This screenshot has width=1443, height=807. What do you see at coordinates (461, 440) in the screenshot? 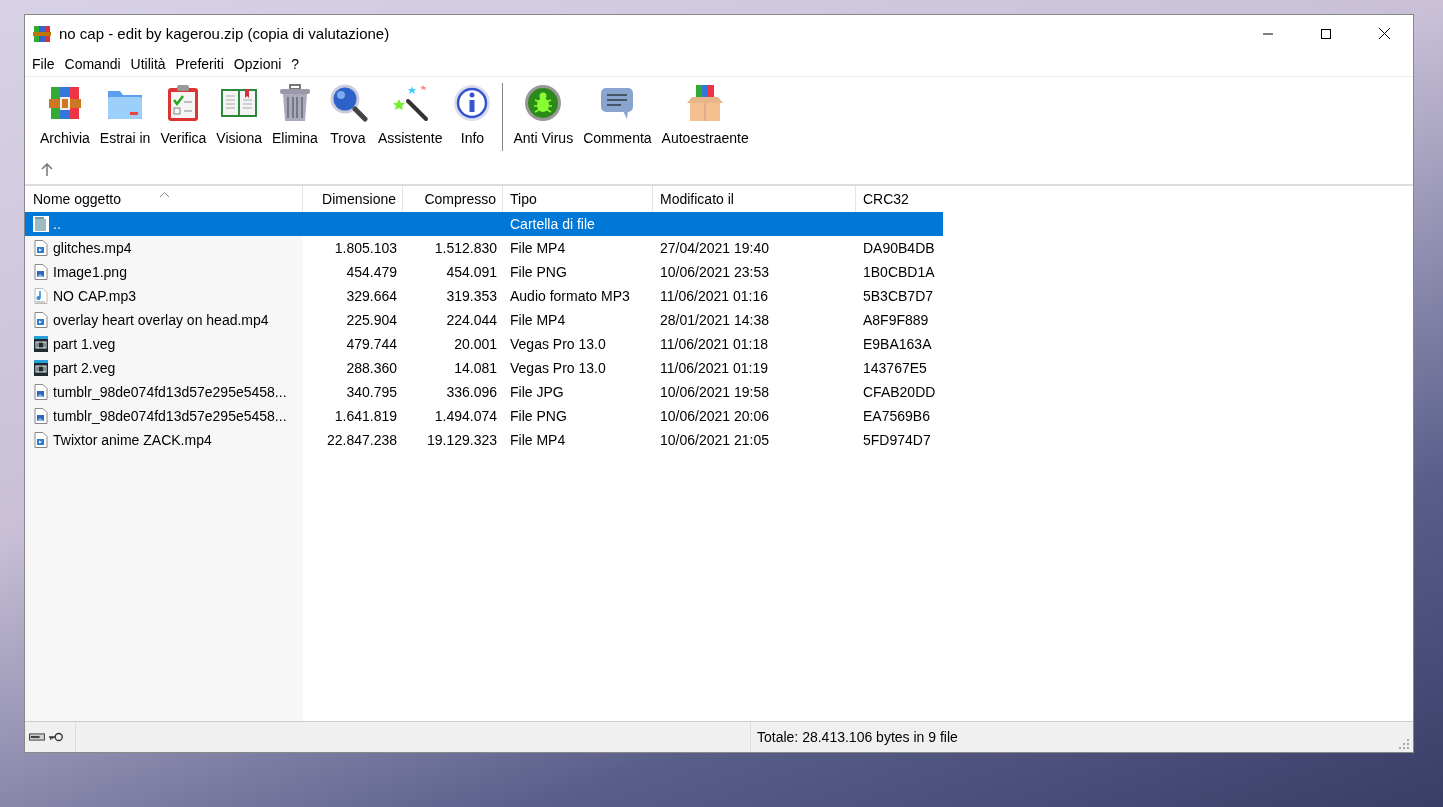
I see `table-cell: 19.129.323` at bounding box center [461, 440].